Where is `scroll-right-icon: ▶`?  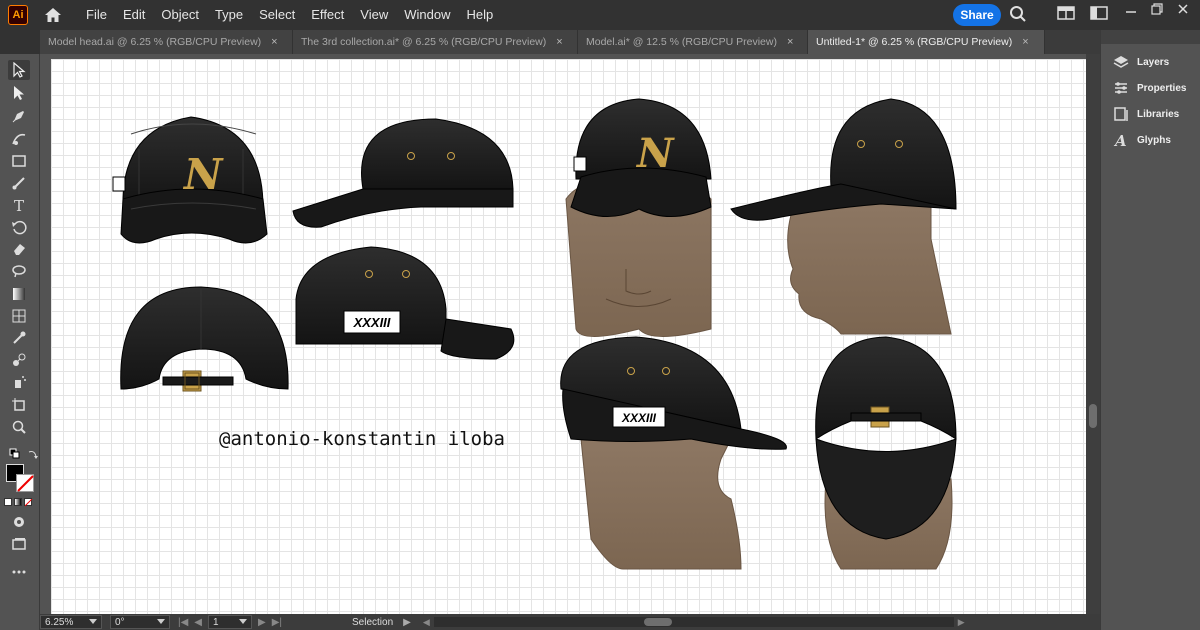 scroll-right-icon: ▶ is located at coordinates (961, 622).